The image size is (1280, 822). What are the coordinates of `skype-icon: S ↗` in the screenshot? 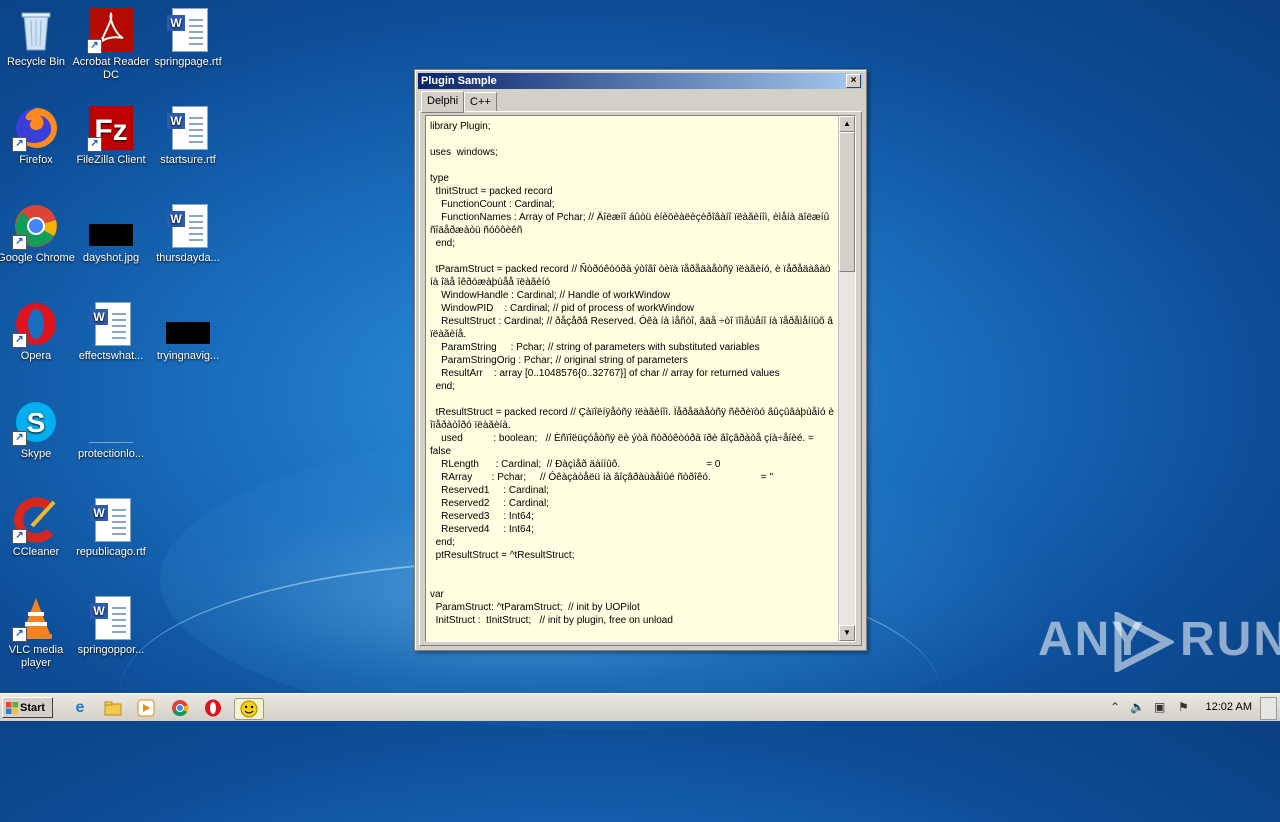 It's located at (36, 422).